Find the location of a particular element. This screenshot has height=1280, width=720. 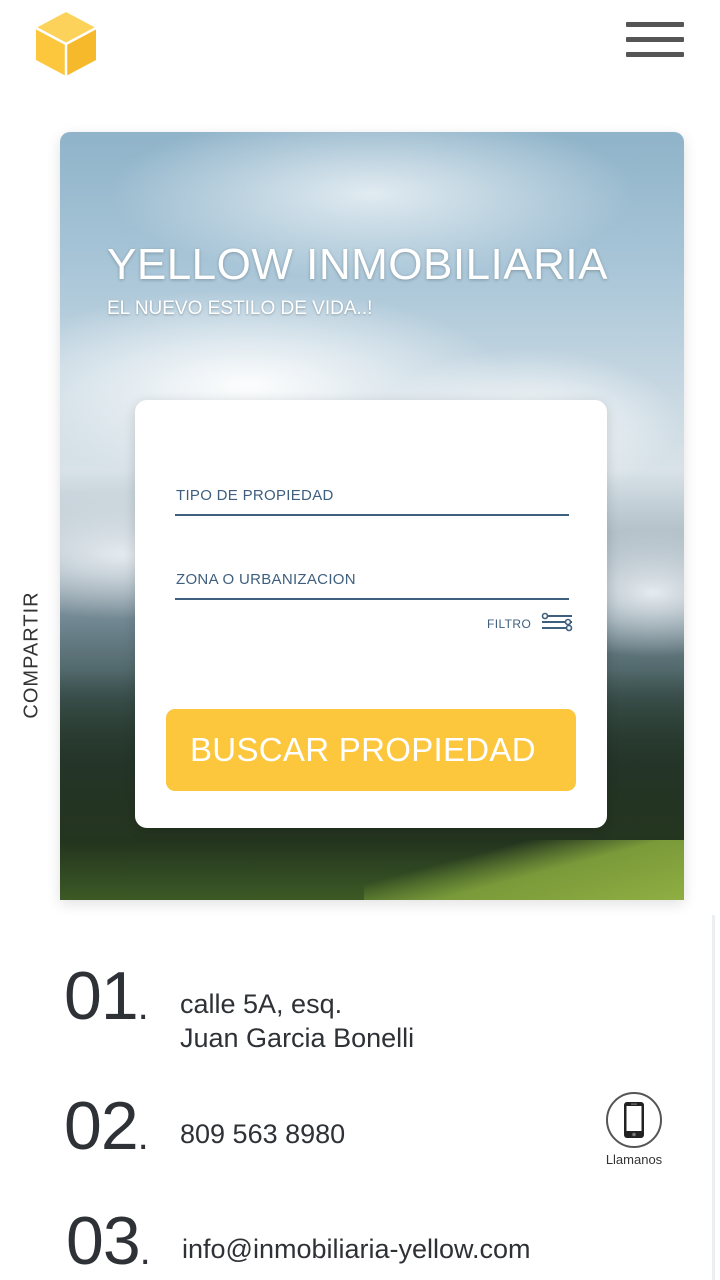

call-button: Llamanos is located at coordinates (634, 1129).